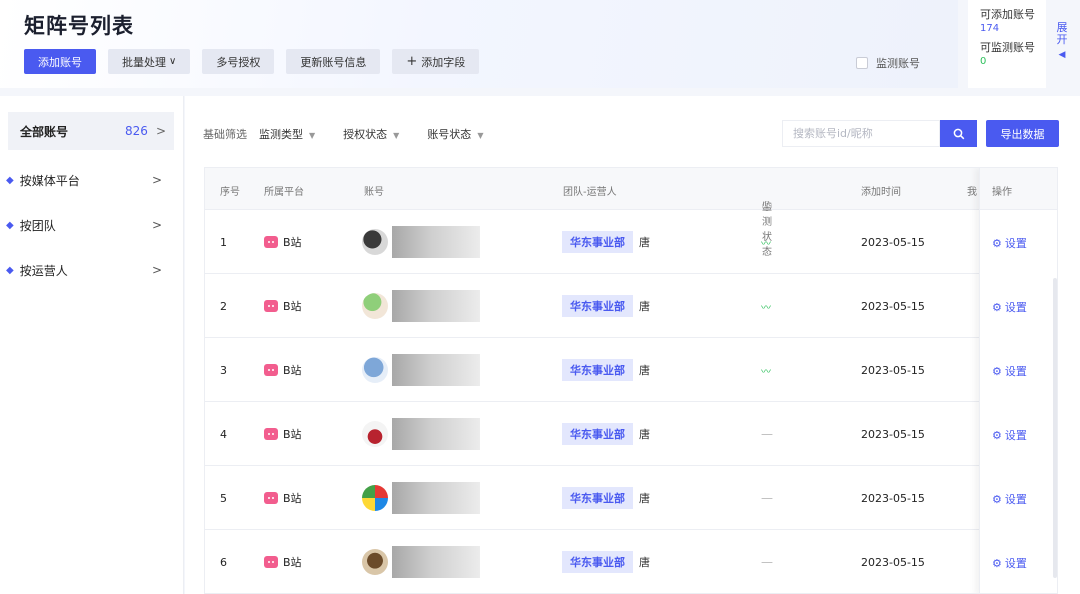 This screenshot has width=1080, height=594. What do you see at coordinates (84, 225) in the screenshot?
I see `sidebar-item-team: ◆ 按团队 >` at bounding box center [84, 225].